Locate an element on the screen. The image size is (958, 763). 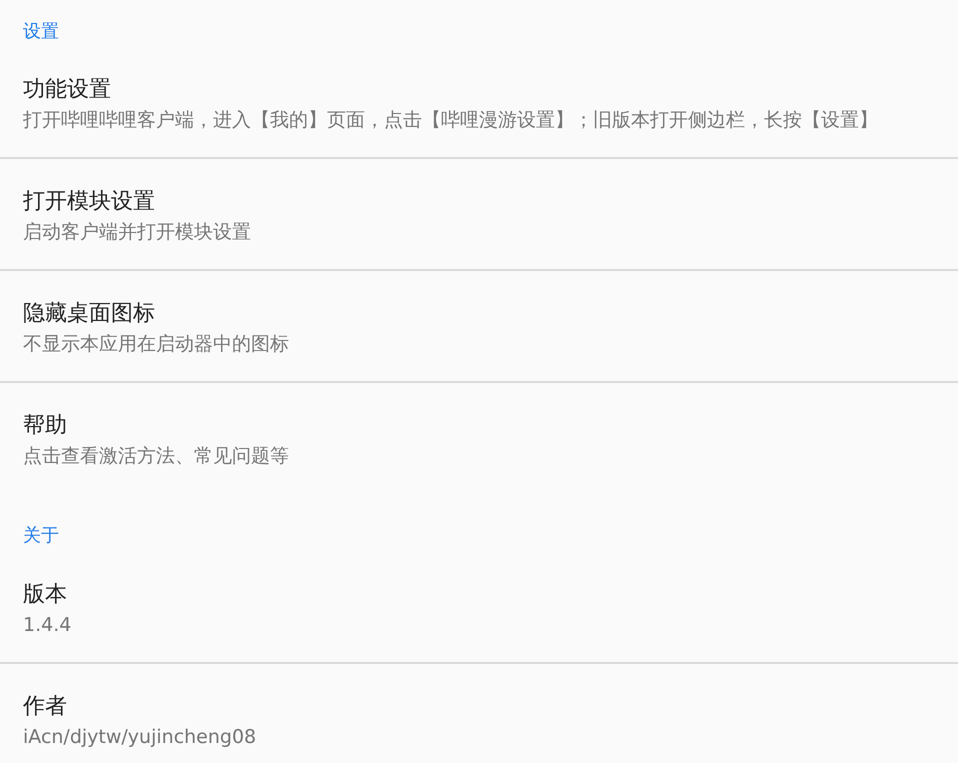
item-title: 作者 is located at coordinates (45, 707).